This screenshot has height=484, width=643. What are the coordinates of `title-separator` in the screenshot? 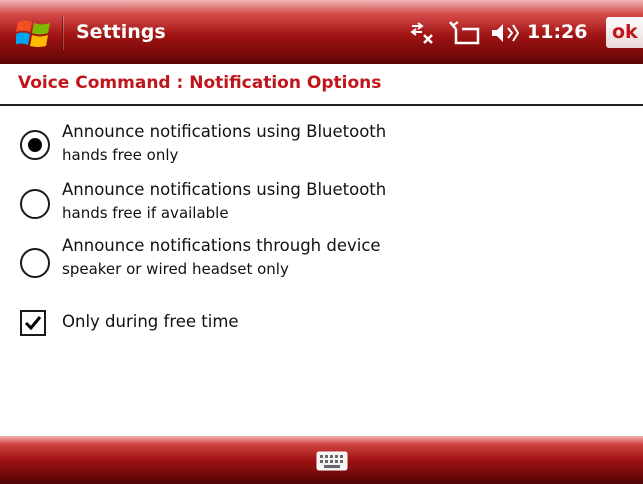 It's located at (62, 33).